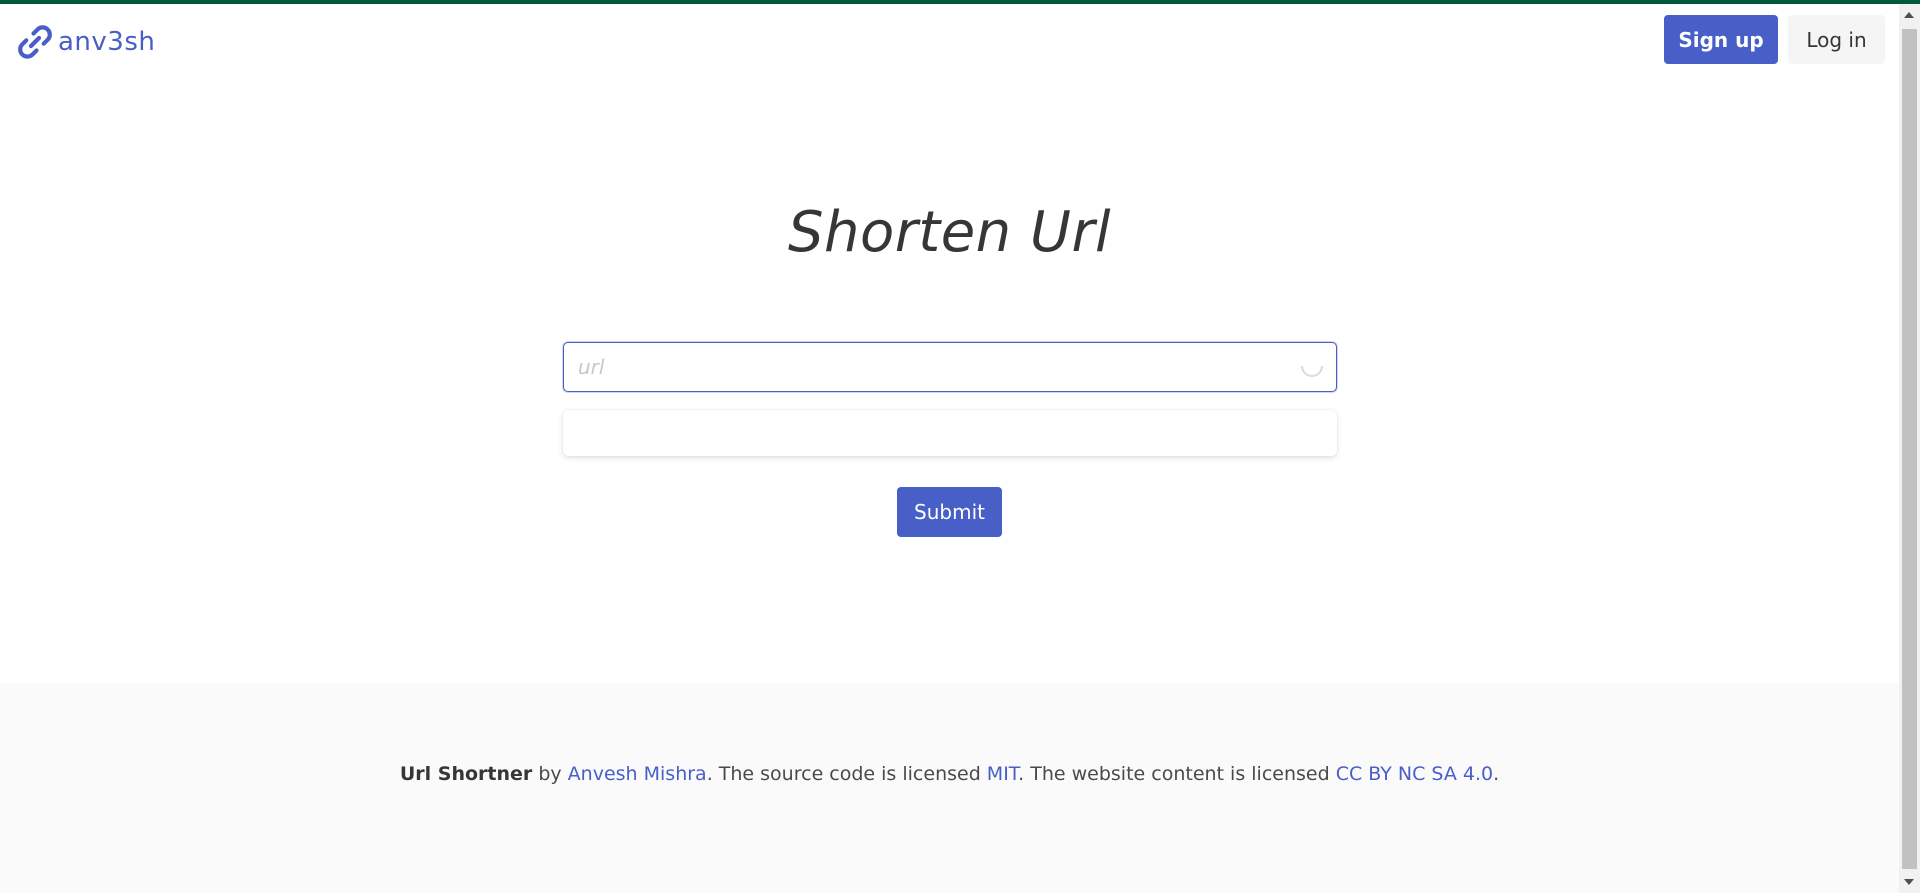  What do you see at coordinates (1909, 15) in the screenshot?
I see `scroll-up-icon` at bounding box center [1909, 15].